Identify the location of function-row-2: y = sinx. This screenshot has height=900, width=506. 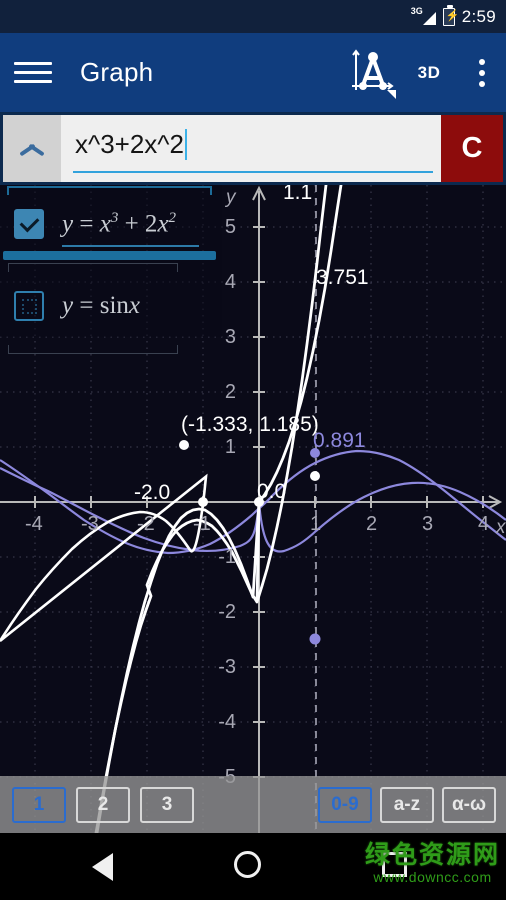
(111, 306).